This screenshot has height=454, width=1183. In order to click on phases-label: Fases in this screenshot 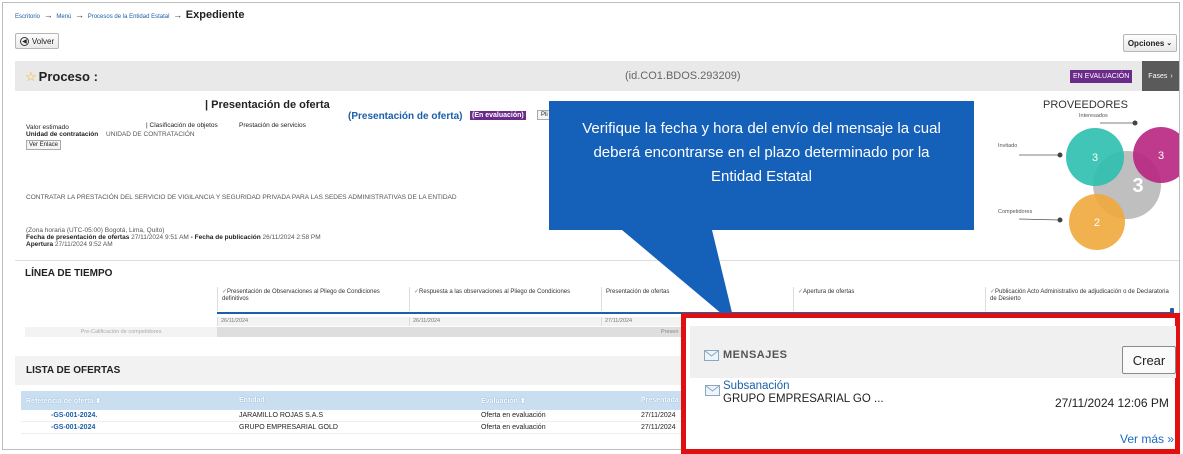, I will do `click(1158, 76)`.